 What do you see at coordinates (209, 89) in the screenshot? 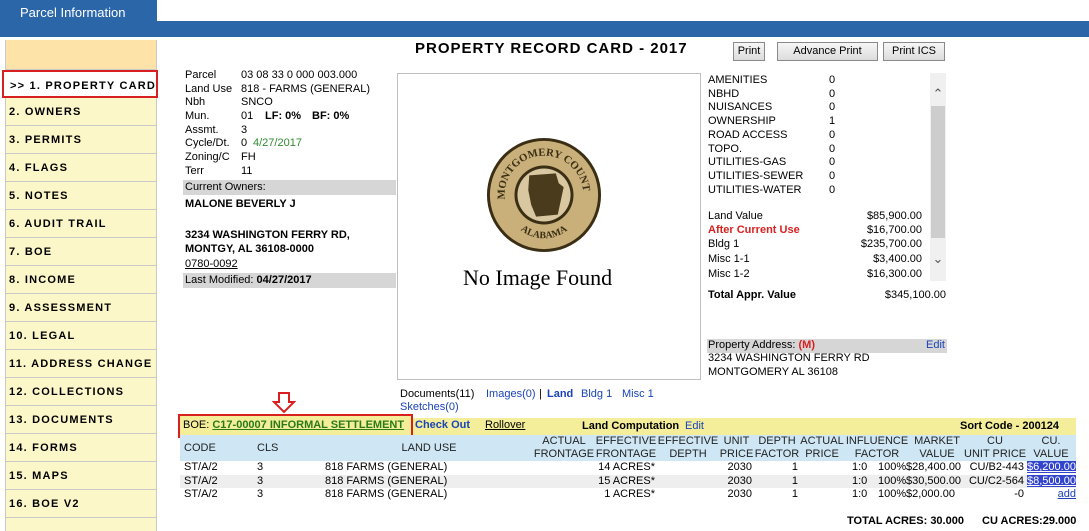
I see `landuse-label: Land Use` at bounding box center [209, 89].